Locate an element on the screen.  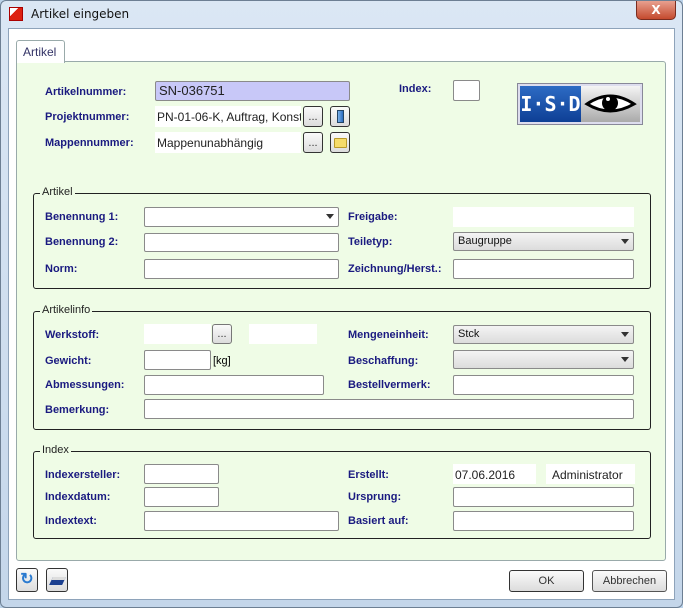
norm-label: Norm: is located at coordinates (61, 269).